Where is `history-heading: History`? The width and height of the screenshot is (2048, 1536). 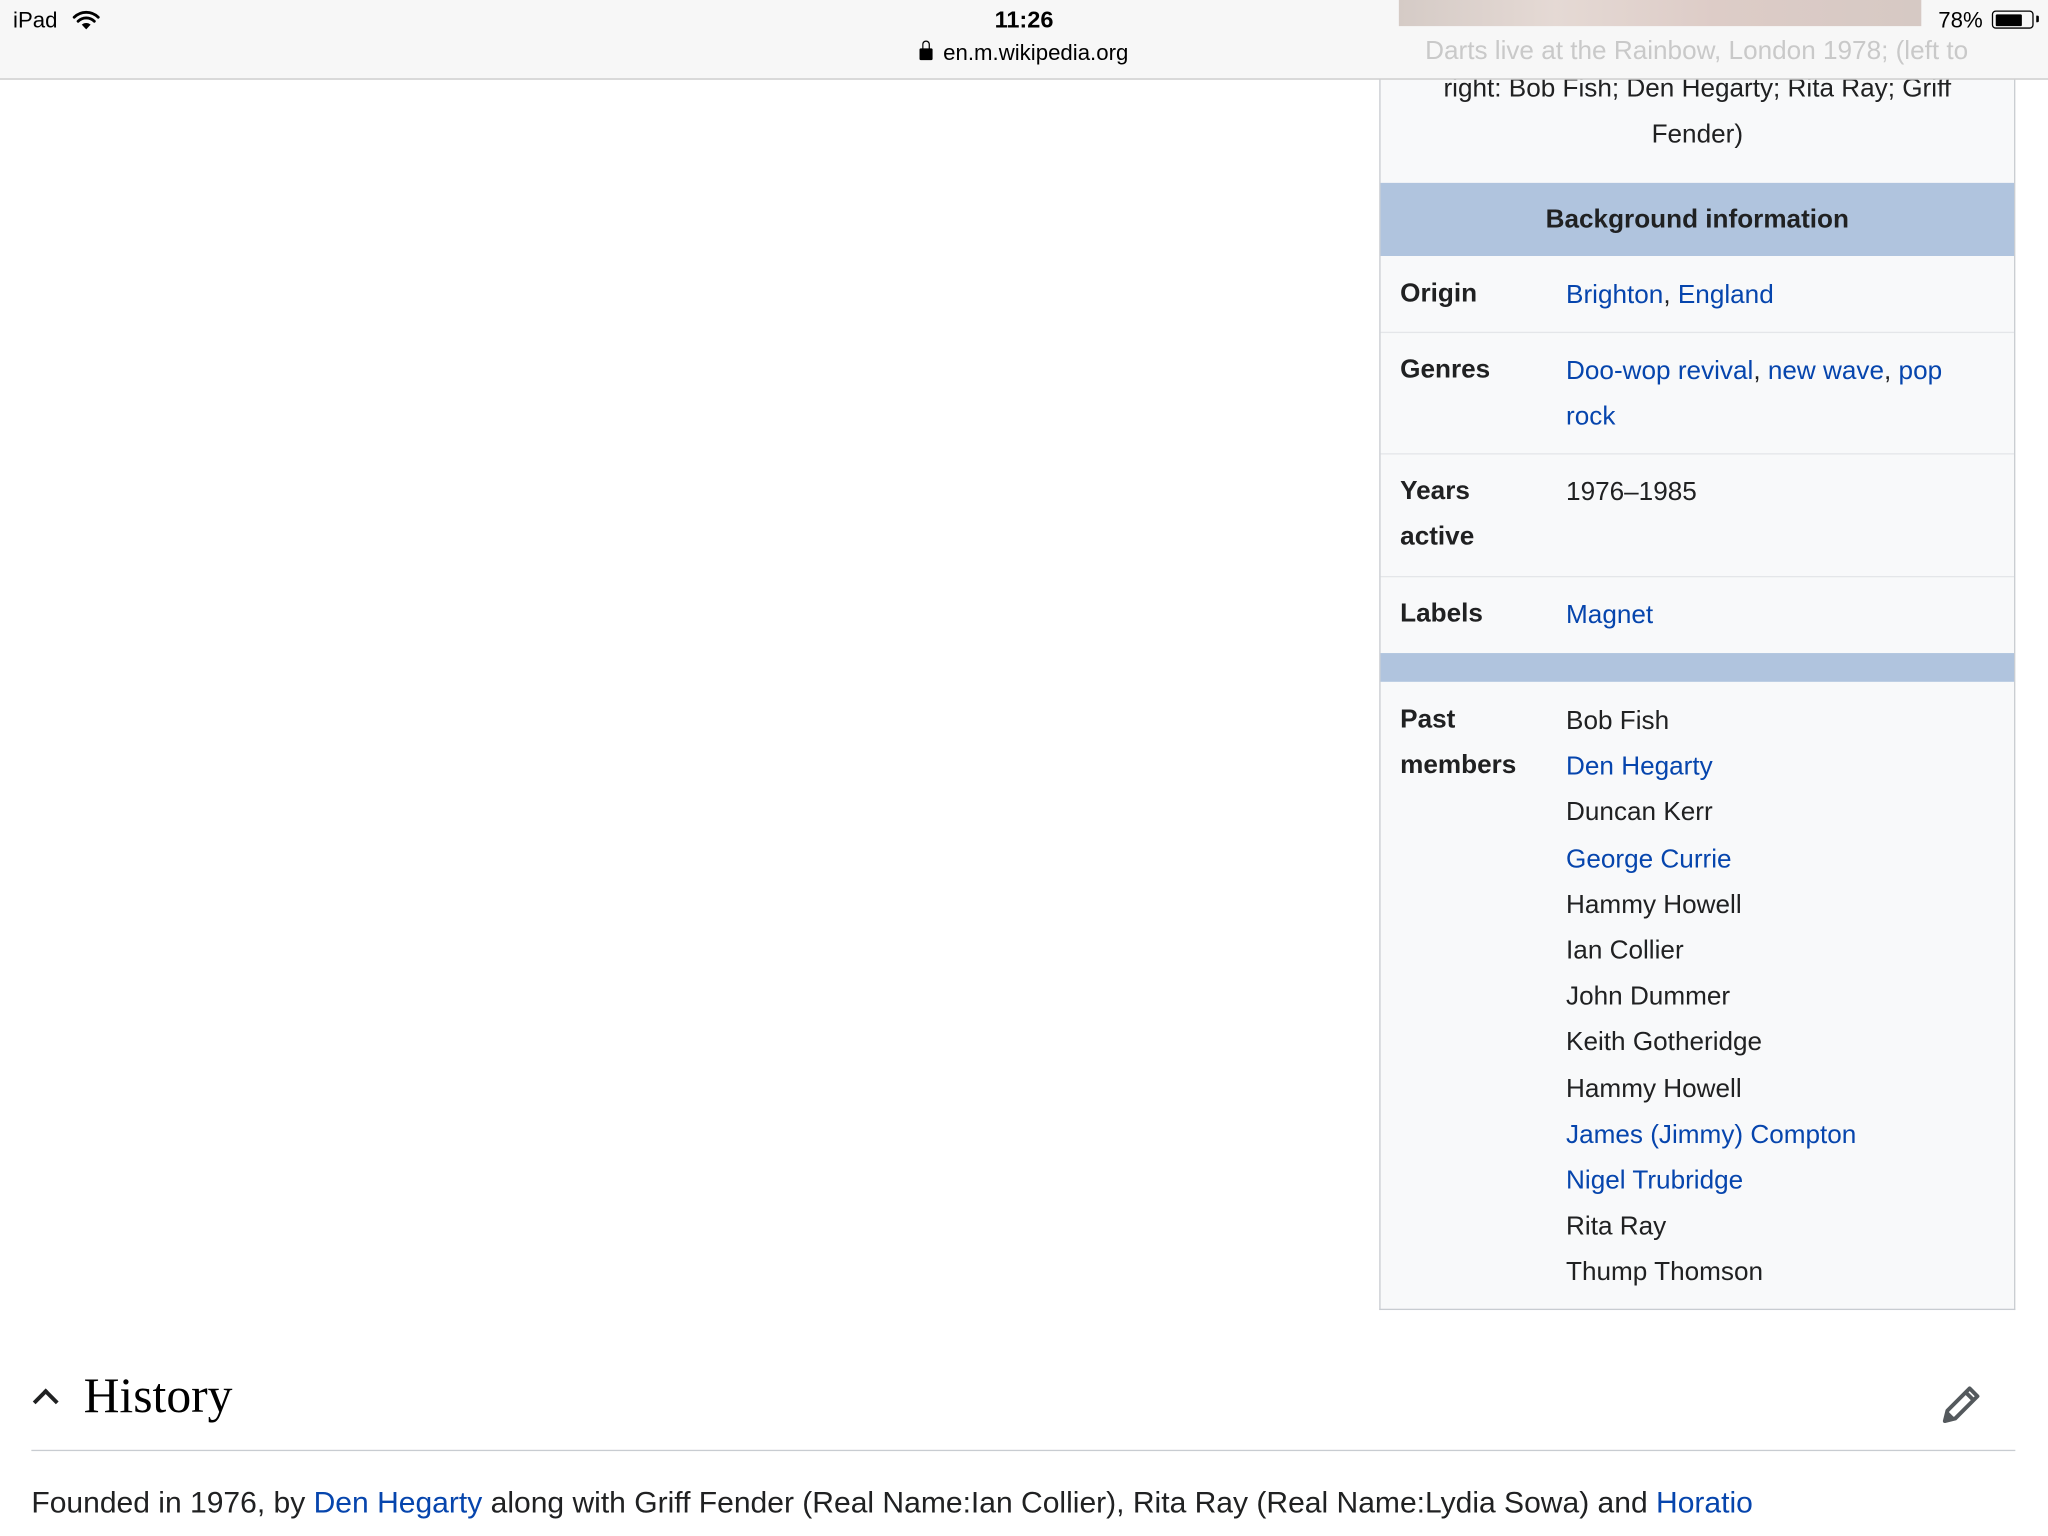 history-heading: History is located at coordinates (158, 1396).